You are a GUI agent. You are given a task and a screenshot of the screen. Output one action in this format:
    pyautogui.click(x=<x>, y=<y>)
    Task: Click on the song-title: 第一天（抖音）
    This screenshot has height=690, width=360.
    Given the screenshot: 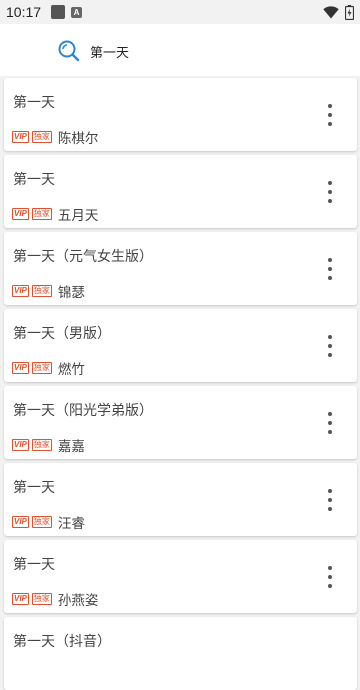 What is the action you would take?
    pyautogui.click(x=62, y=642)
    